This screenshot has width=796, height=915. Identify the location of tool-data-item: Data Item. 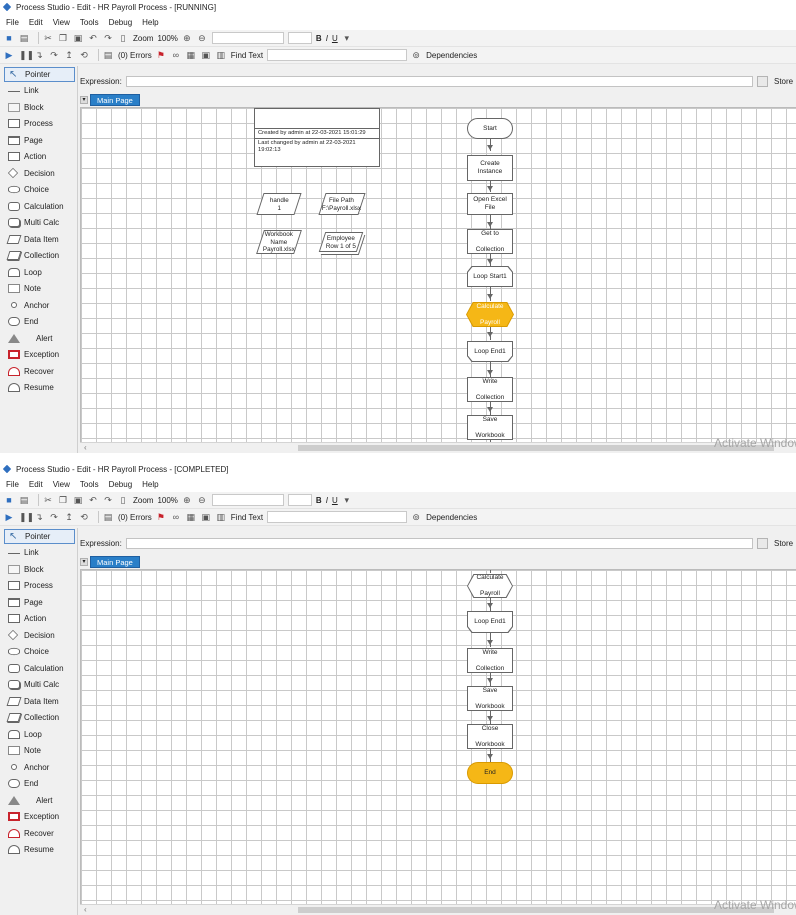
(38, 239).